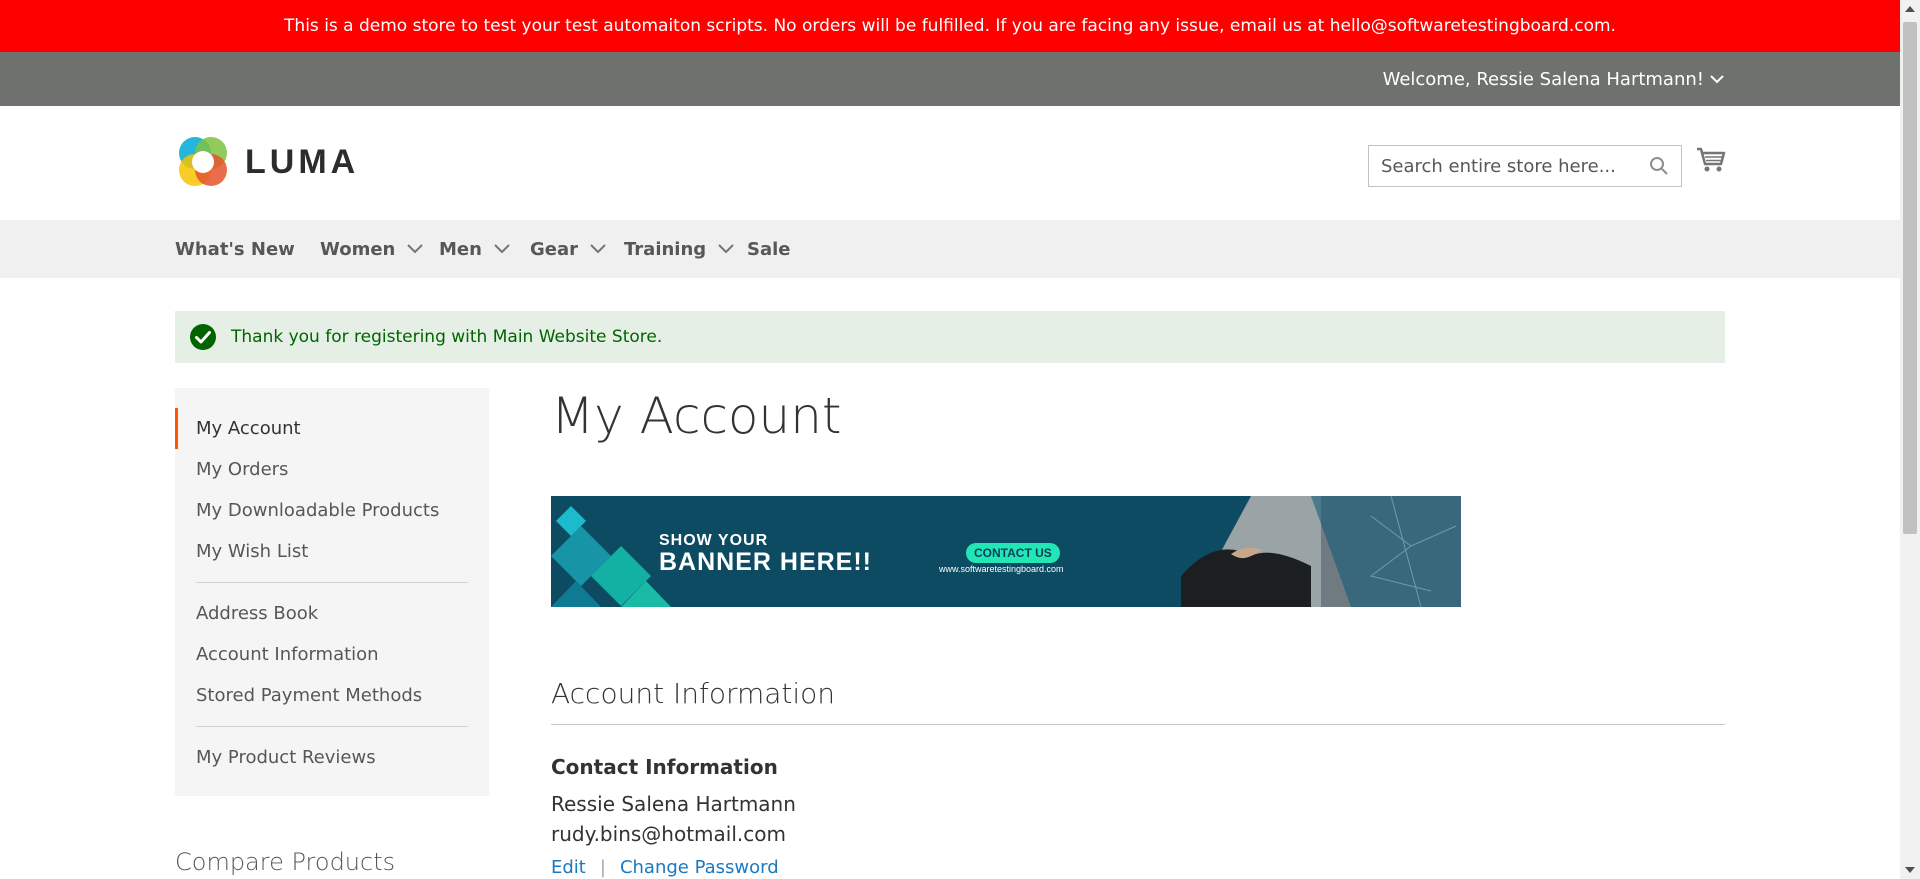 This screenshot has width=1920, height=879. I want to click on nav-item-sale: Sale, so click(769, 249).